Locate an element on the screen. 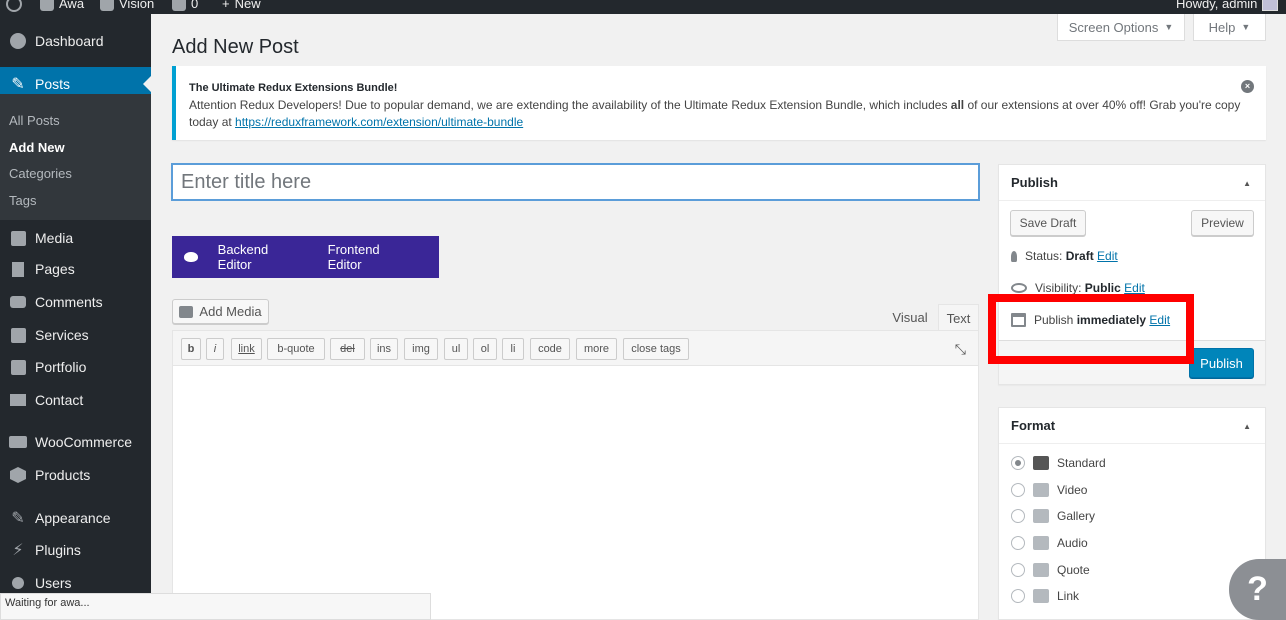  composer-logo-icon is located at coordinates (191, 257).